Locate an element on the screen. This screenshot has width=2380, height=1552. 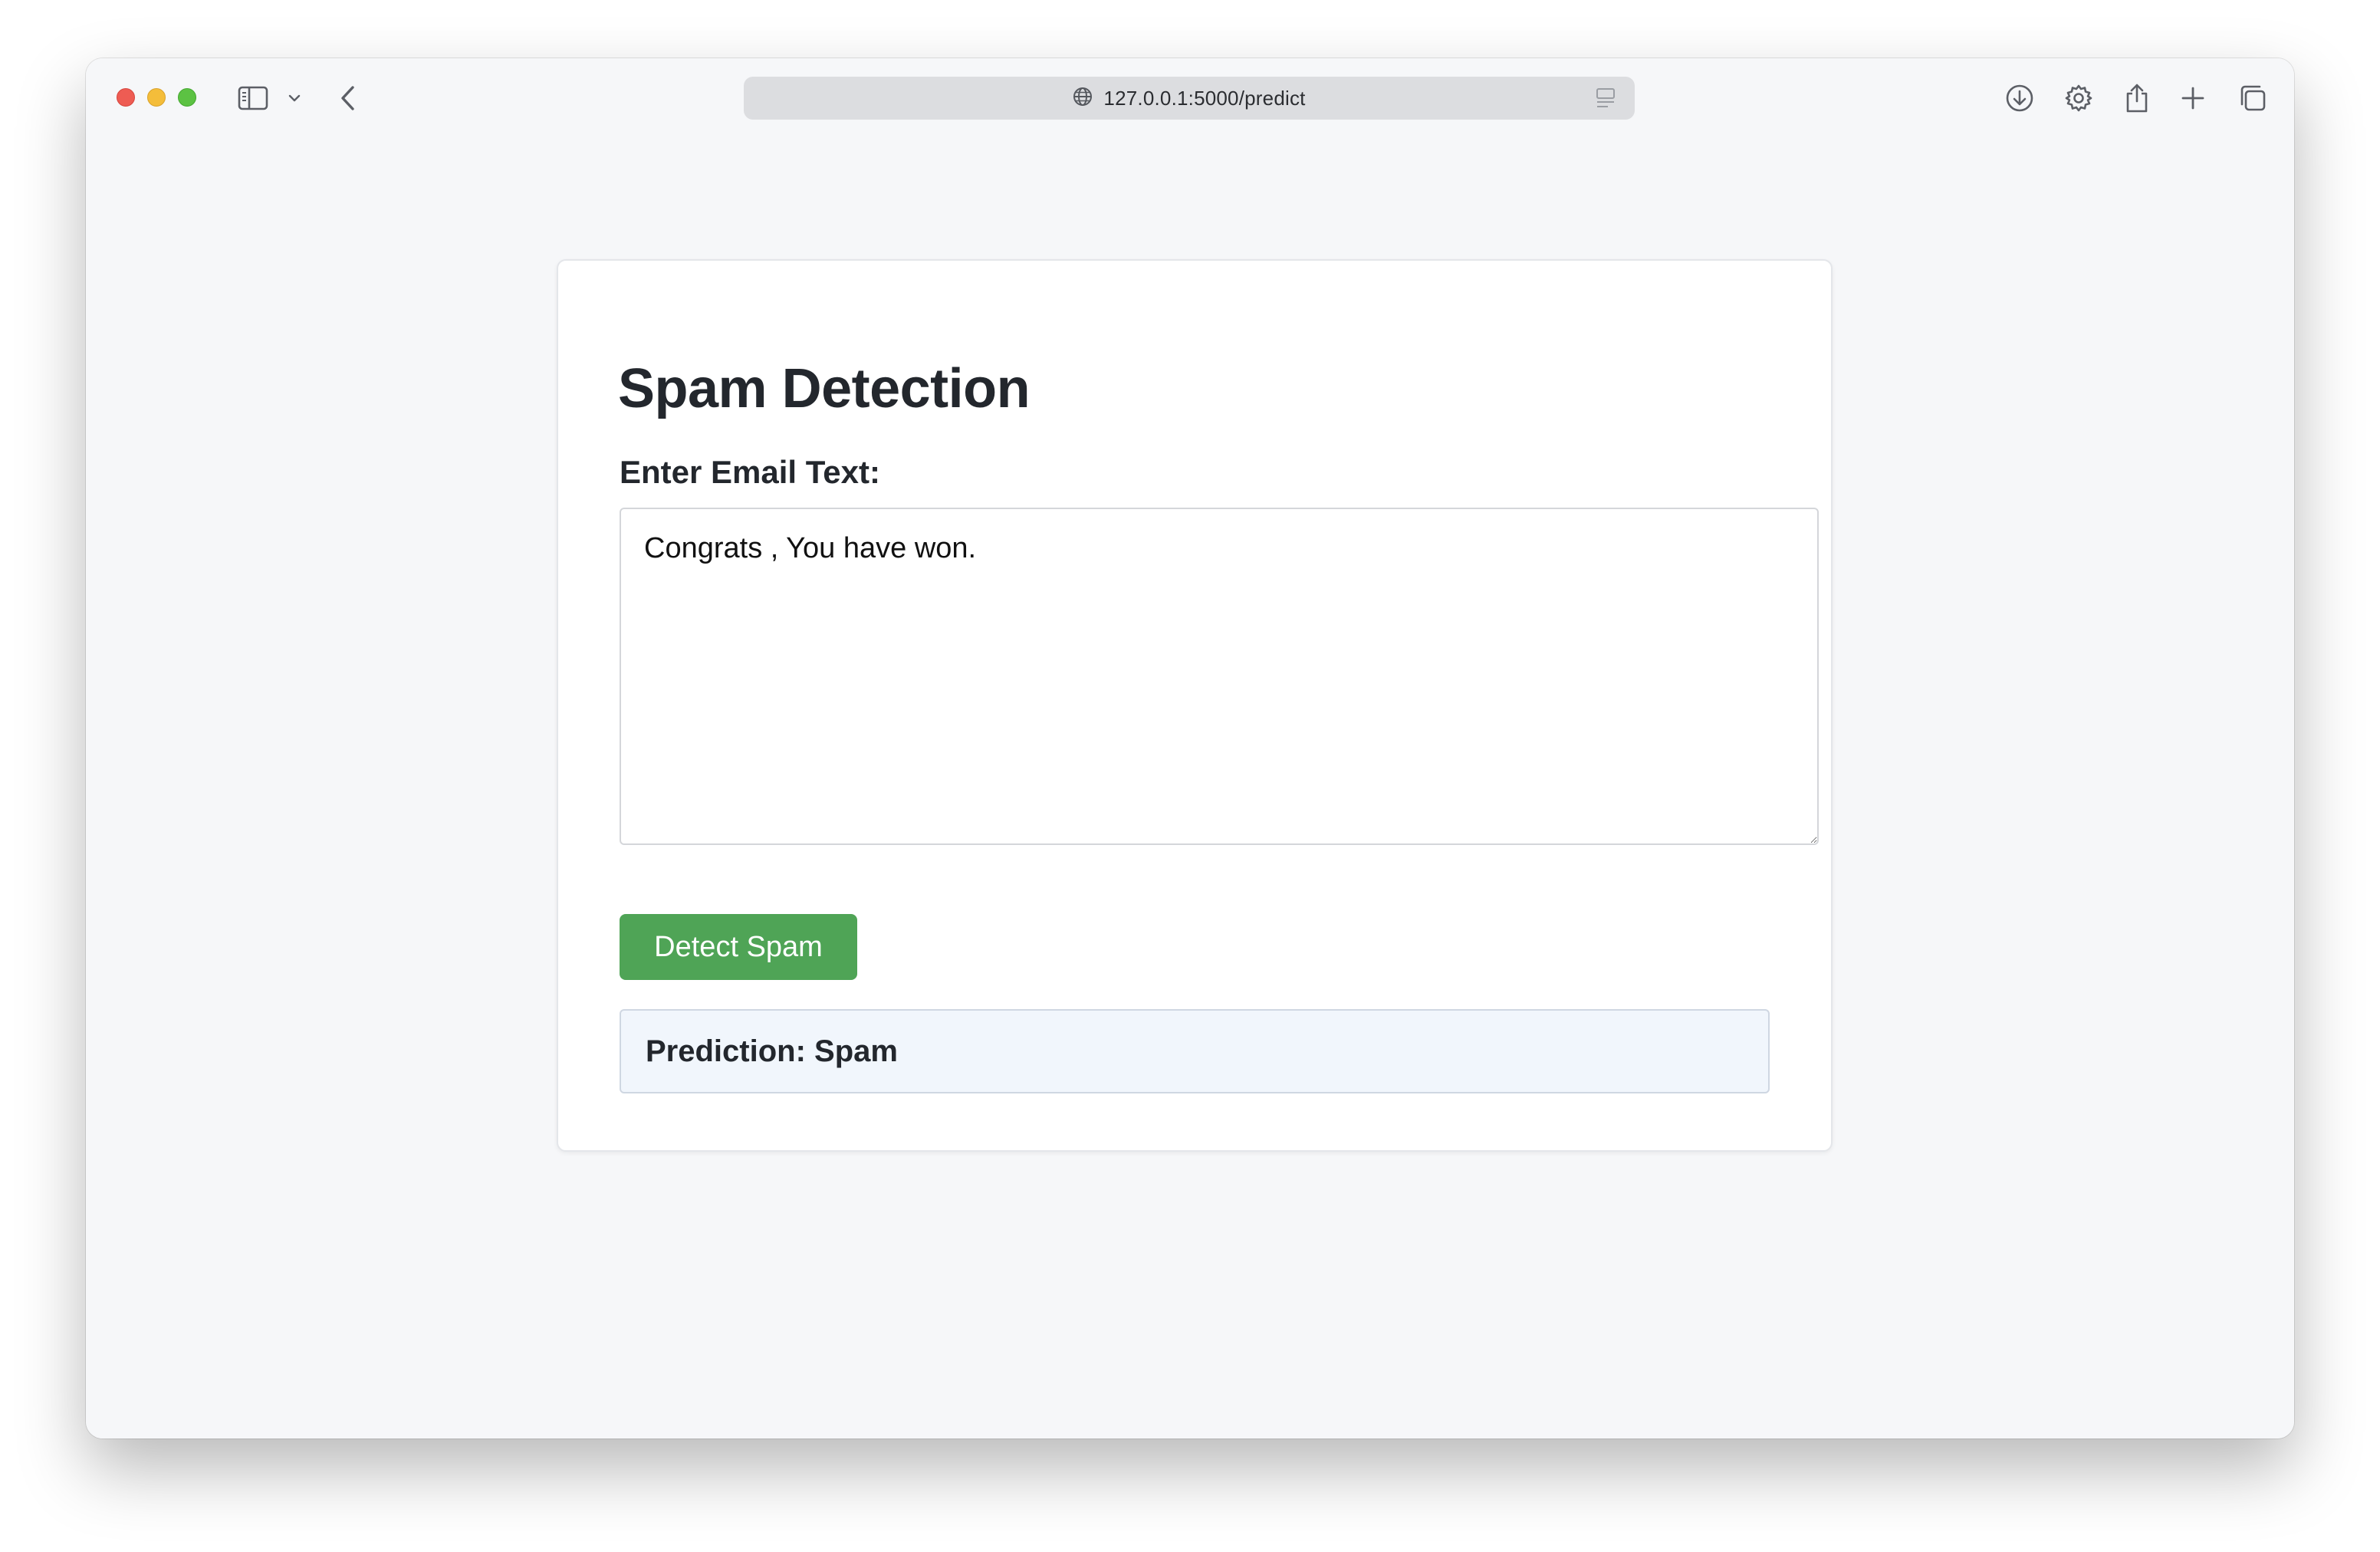
zoom-window-button is located at coordinates (187, 98).